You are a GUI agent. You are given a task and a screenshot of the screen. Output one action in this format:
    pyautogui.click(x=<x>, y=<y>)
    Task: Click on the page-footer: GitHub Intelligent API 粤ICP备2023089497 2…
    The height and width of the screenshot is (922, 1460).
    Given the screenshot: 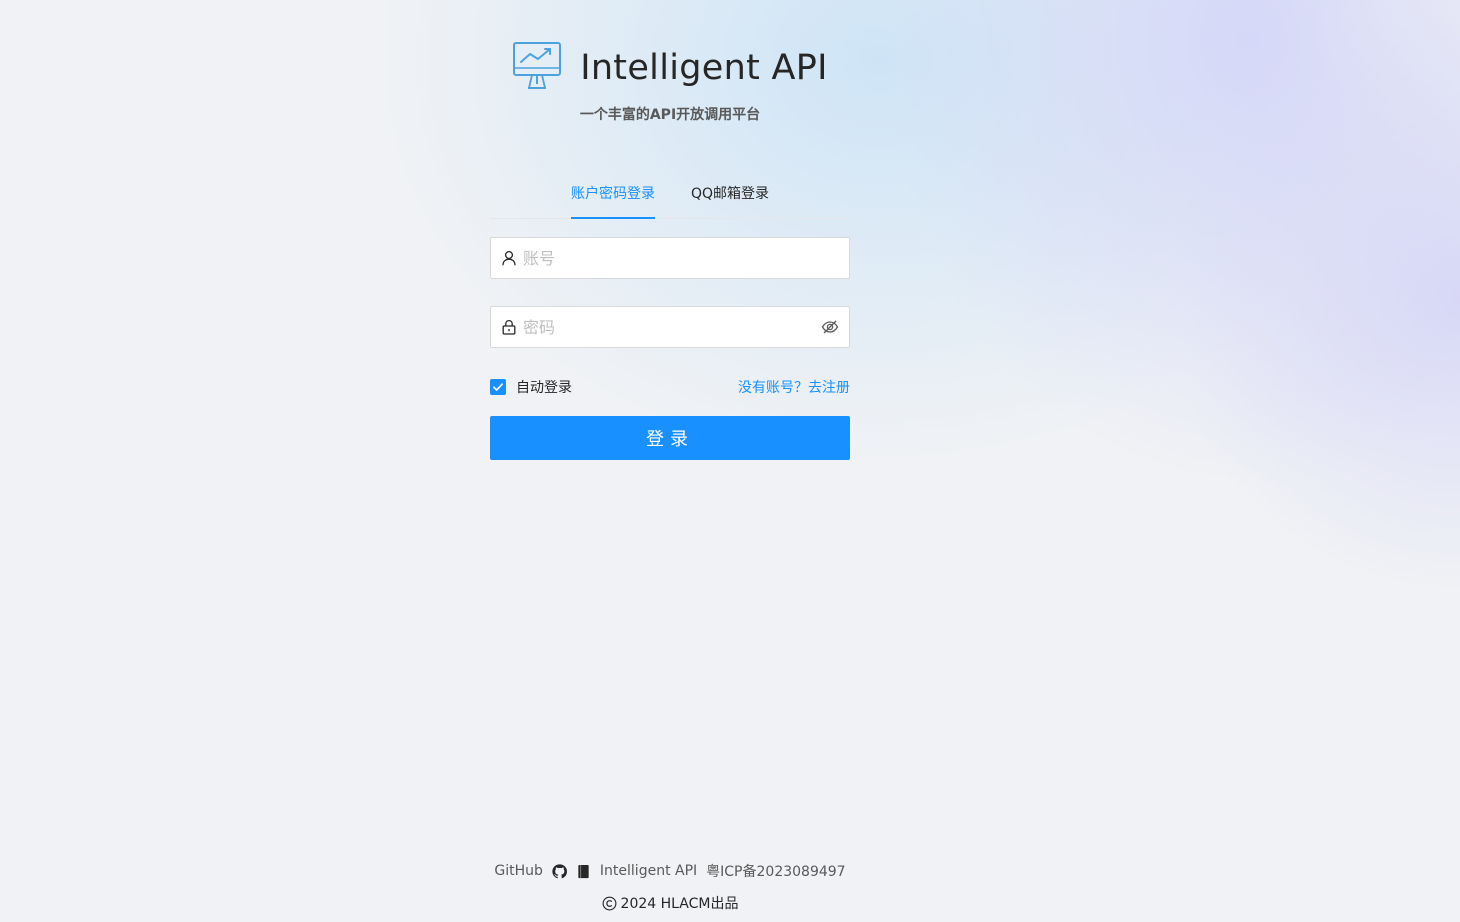 What is the action you would take?
    pyautogui.click(x=670, y=886)
    